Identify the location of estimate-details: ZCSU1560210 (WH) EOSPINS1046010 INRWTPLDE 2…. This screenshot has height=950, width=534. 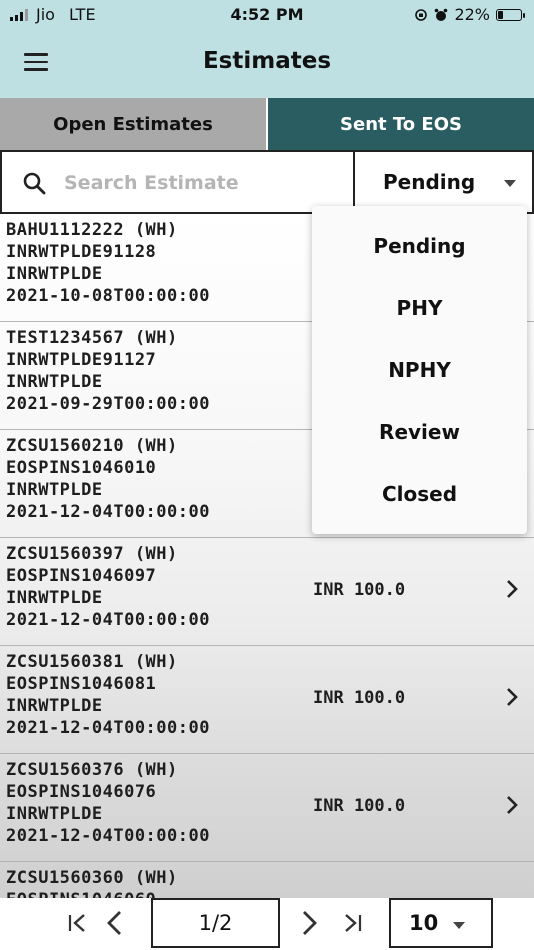
(108, 479).